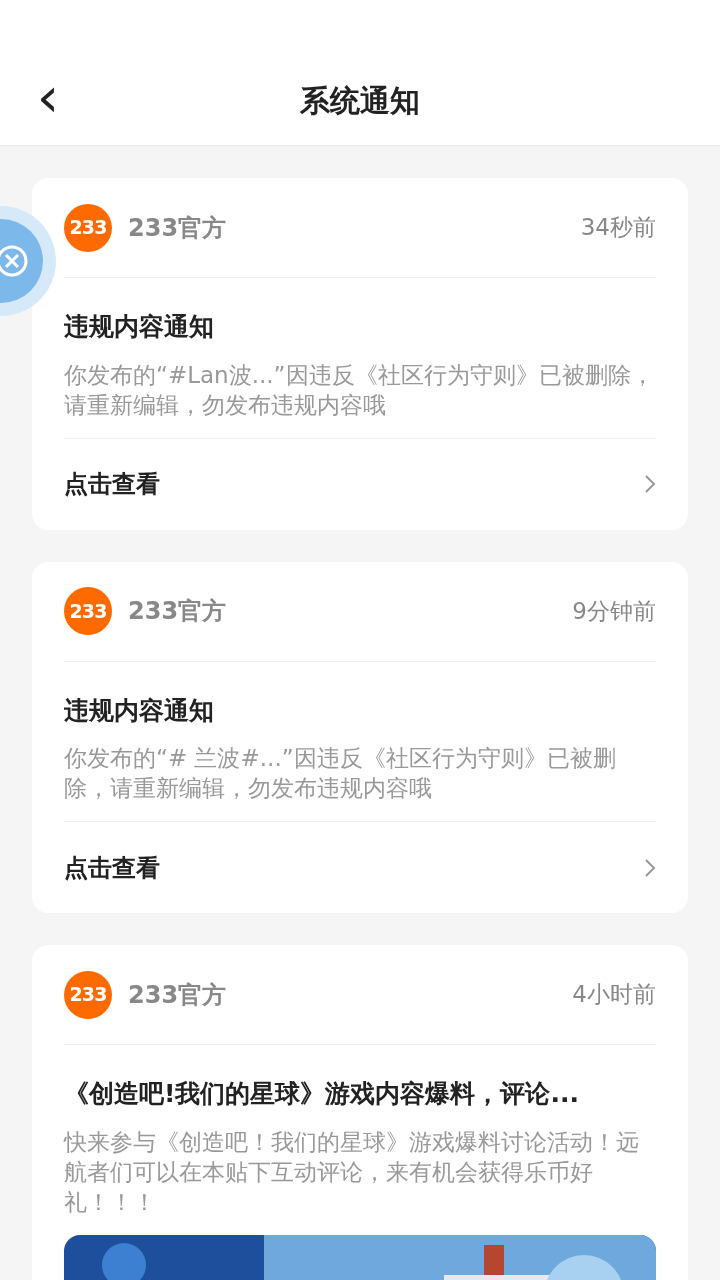 This screenshot has width=720, height=1280. I want to click on timestamp: 9分钟前, so click(614, 611).